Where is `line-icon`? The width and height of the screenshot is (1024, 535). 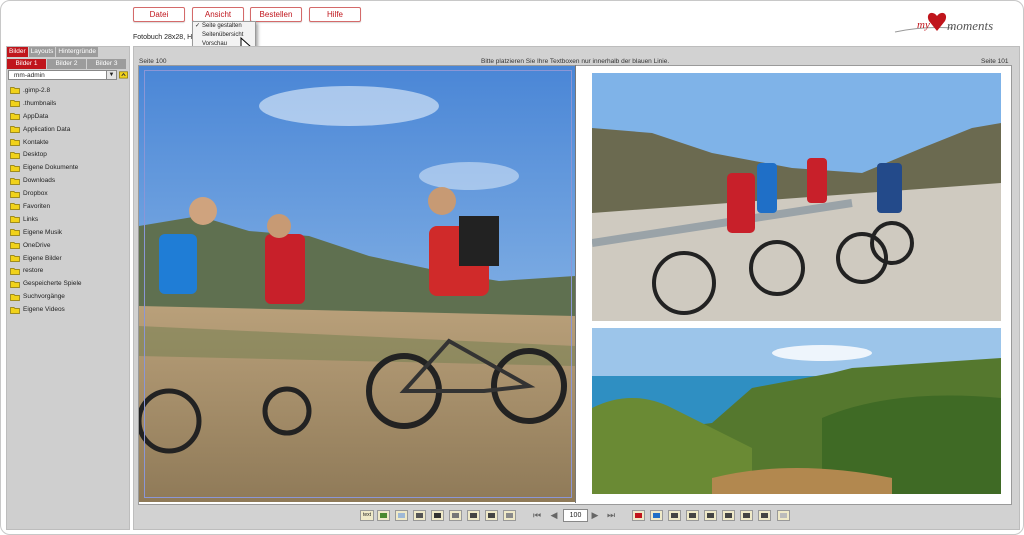 line-icon is located at coordinates (638, 515).